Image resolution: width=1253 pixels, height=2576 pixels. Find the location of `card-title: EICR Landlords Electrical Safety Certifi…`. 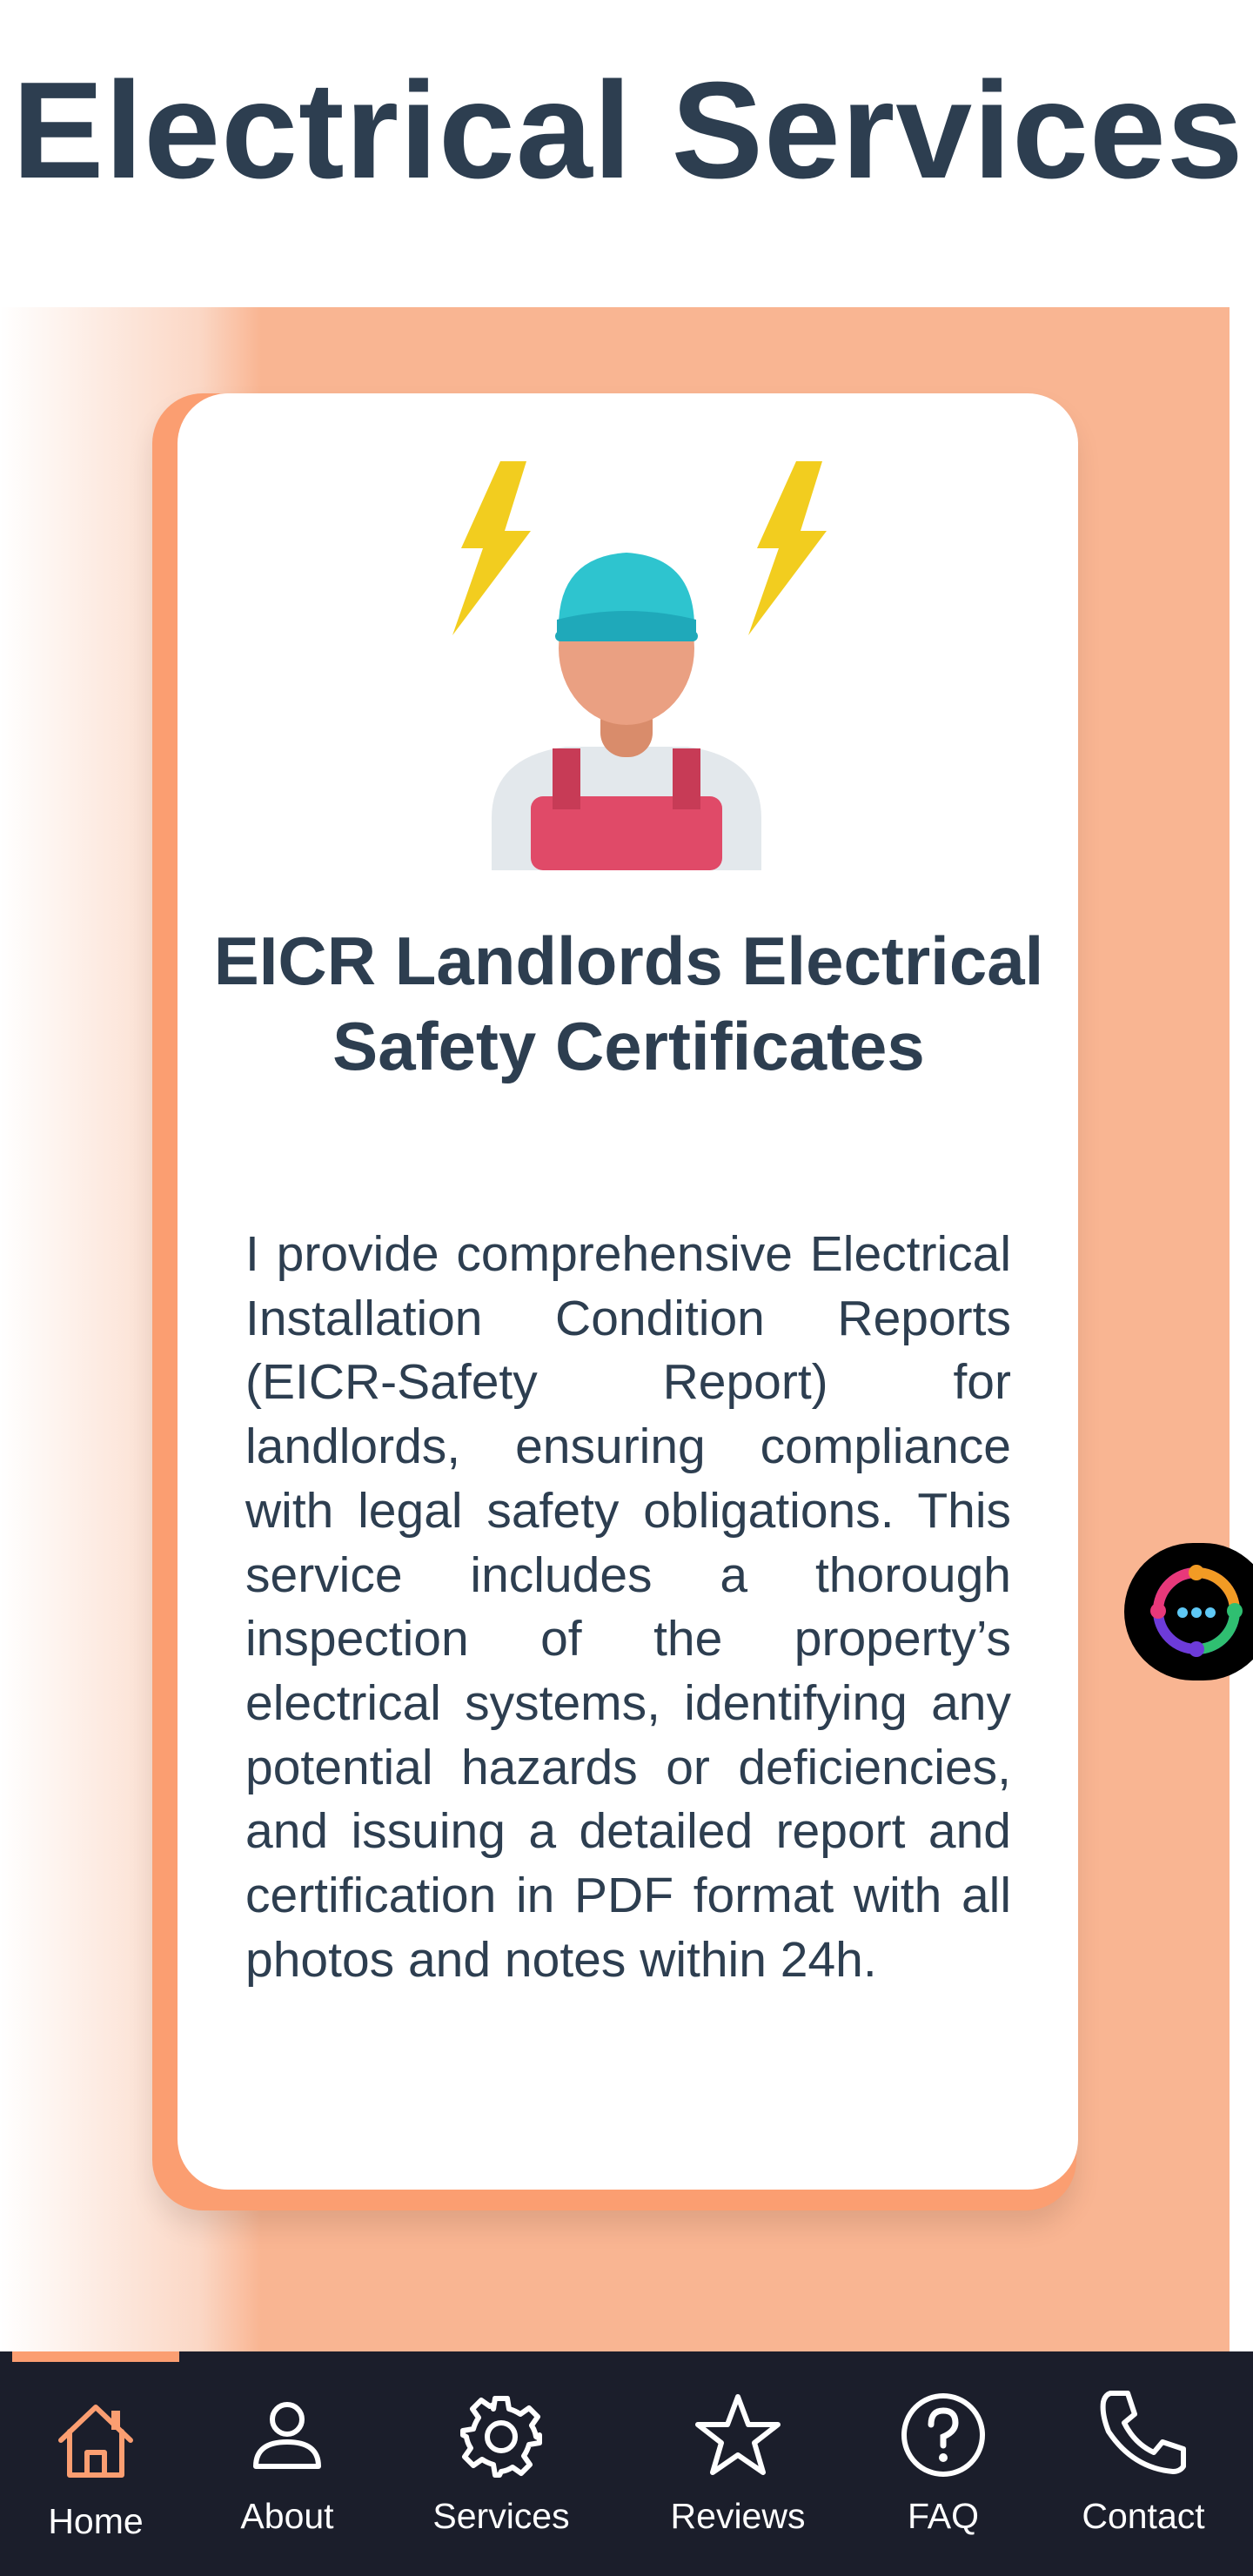

card-title: EICR Landlords Electrical Safety Certifi… is located at coordinates (628, 1003).